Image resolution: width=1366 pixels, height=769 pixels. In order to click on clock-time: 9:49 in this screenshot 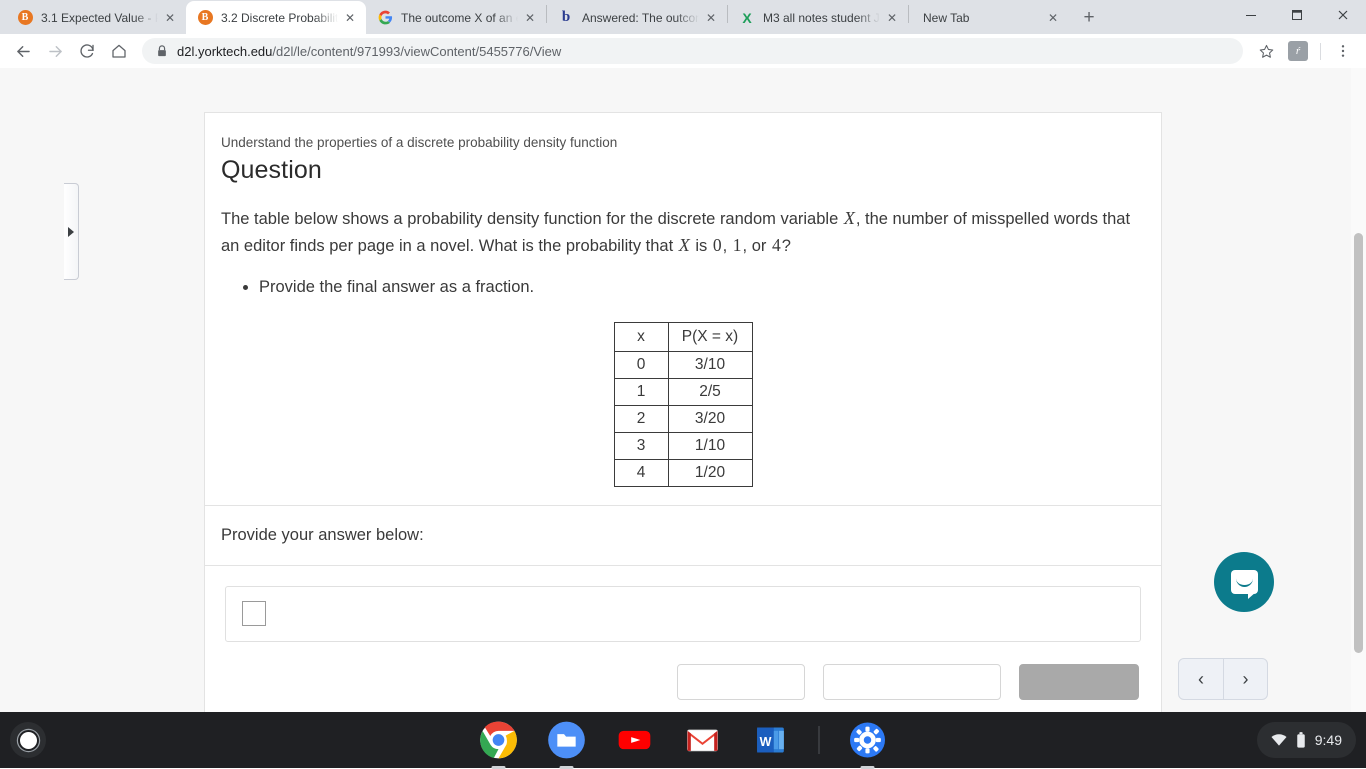, I will do `click(1328, 740)`.